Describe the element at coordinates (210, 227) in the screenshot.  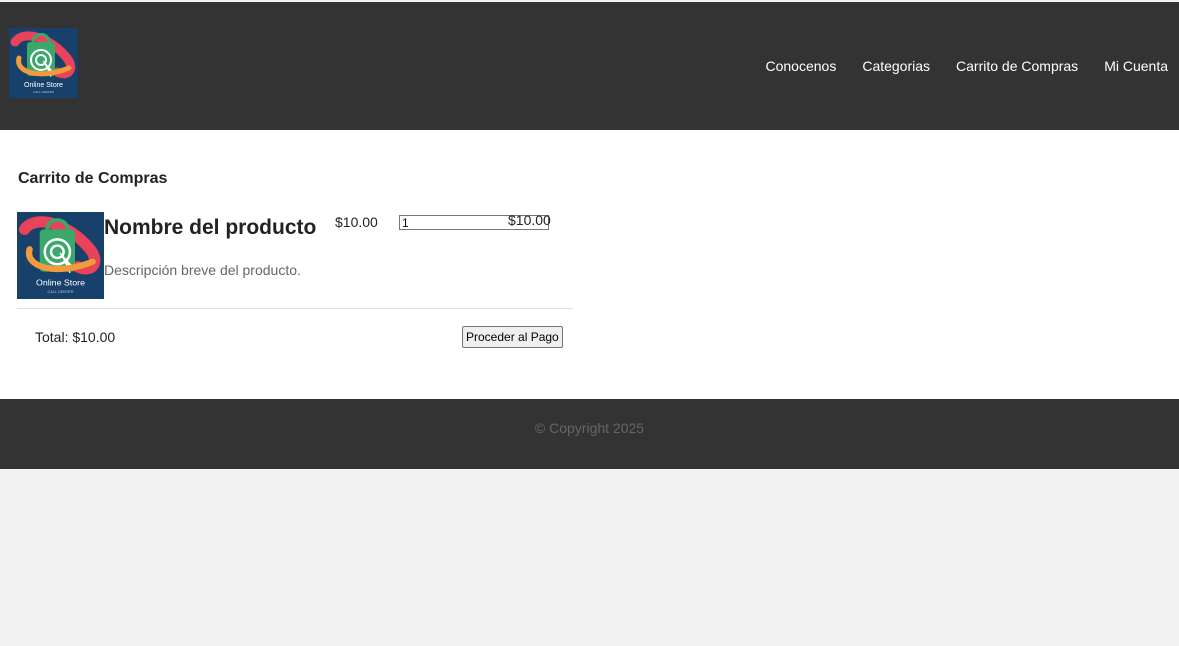
I see `product-name: Nombre del producto` at that location.